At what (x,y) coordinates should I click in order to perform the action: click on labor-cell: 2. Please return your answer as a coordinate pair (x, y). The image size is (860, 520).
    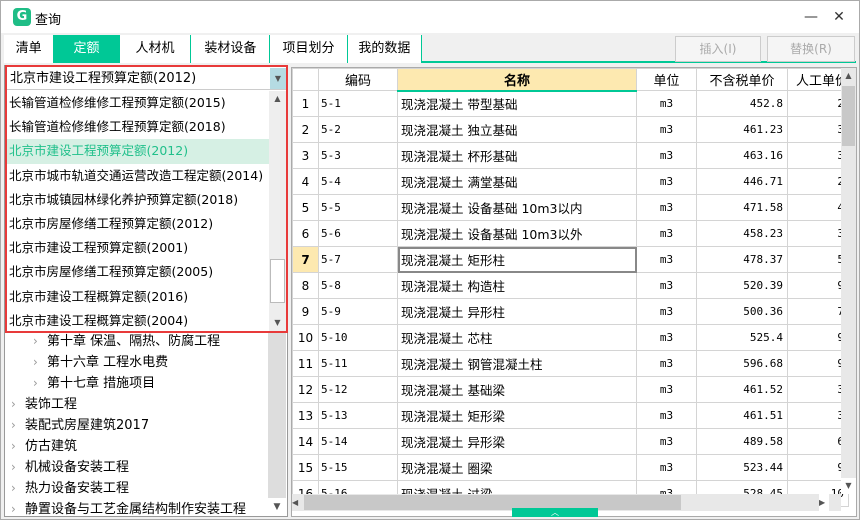
    Looking at the image, I should click on (818, 181).